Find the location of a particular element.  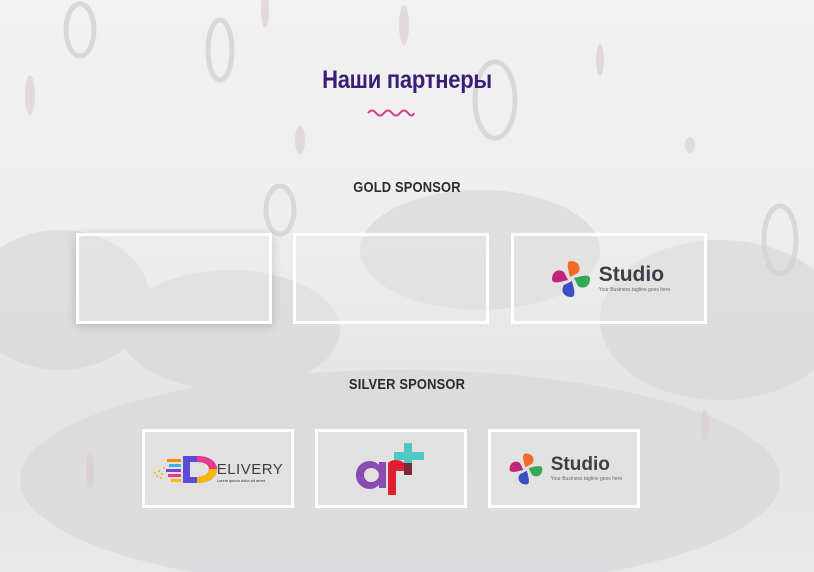

silver-sponsor-card-1: ELIVERY Lorem ipsum dolor sit amet is located at coordinates (218, 468).